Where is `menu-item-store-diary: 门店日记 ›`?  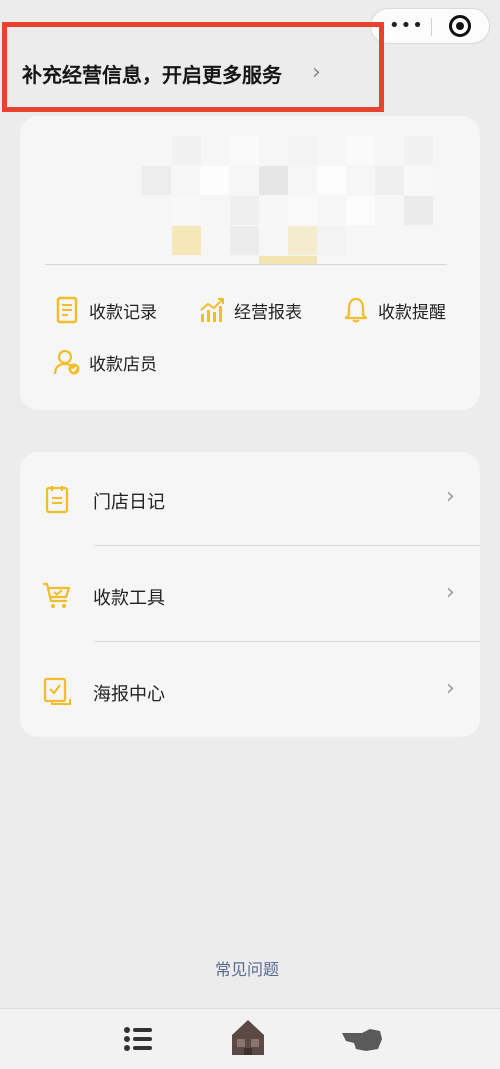
menu-item-store-diary: 门店日记 › is located at coordinates (250, 499).